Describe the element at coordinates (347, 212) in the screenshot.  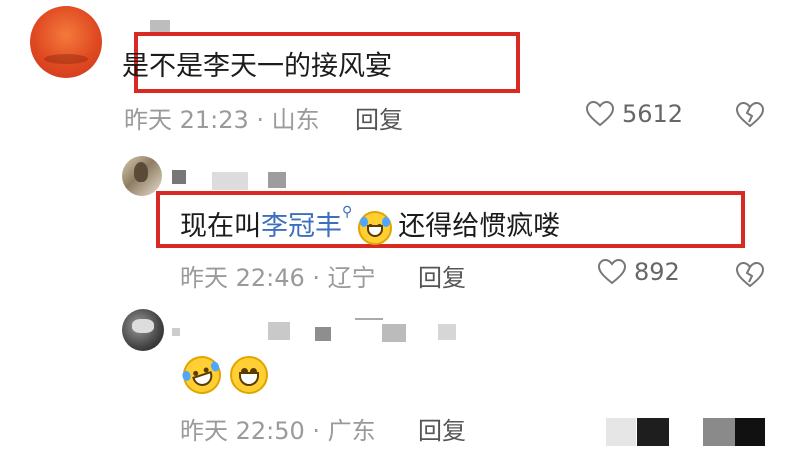
I see `search-icon: ⚲` at that location.